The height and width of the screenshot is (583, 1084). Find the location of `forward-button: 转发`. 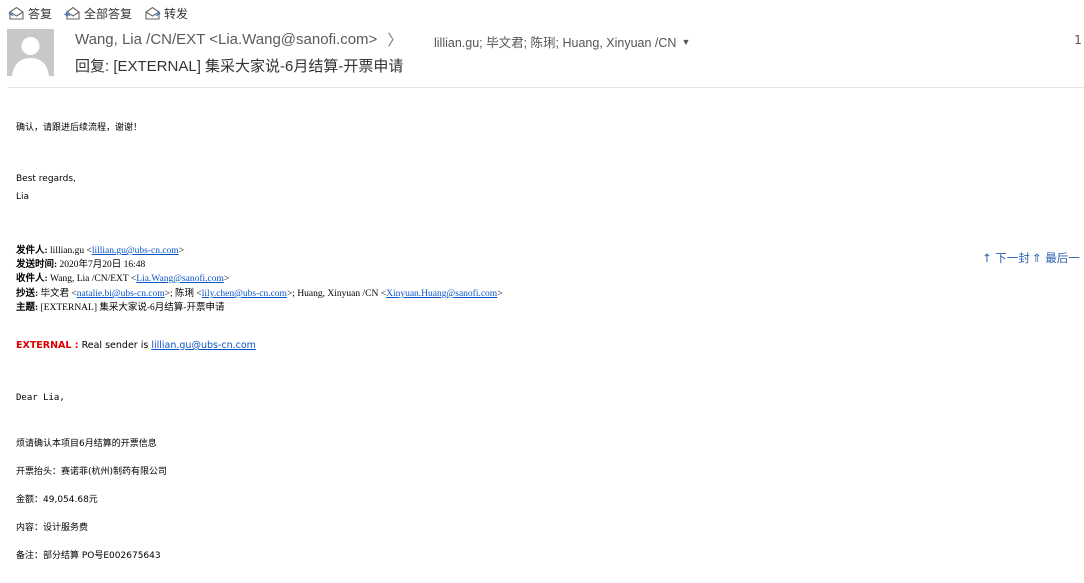

forward-button: 转发 is located at coordinates (166, 13).